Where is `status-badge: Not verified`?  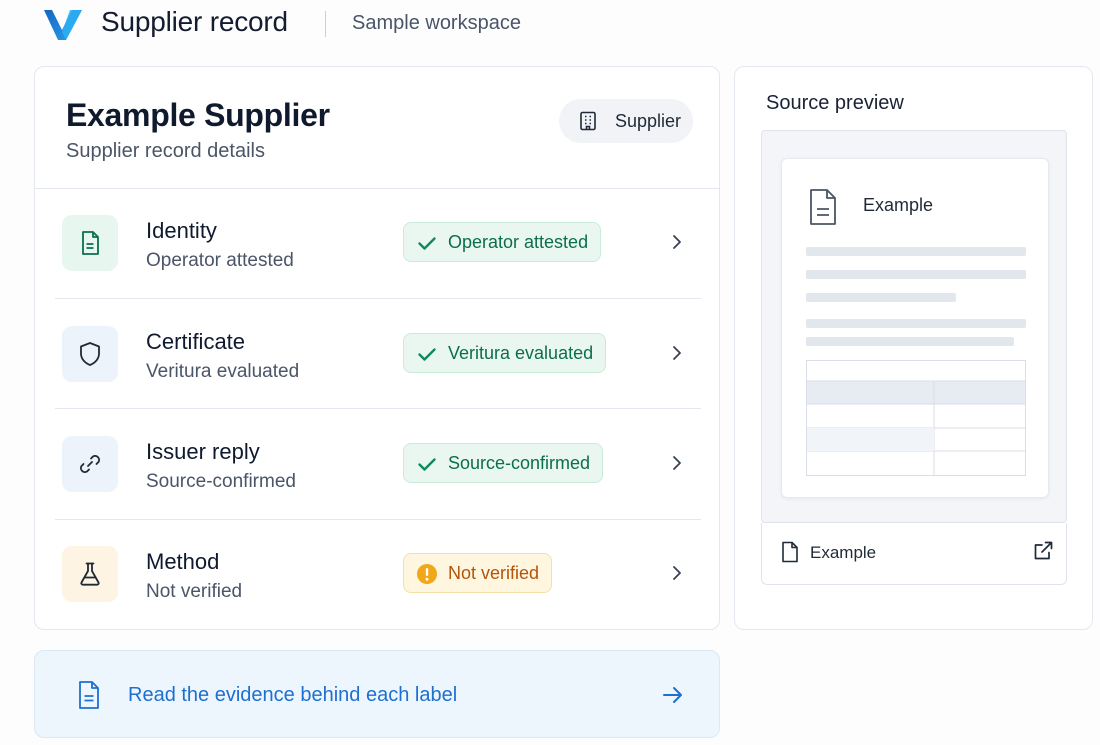
status-badge: Not verified is located at coordinates (478, 573).